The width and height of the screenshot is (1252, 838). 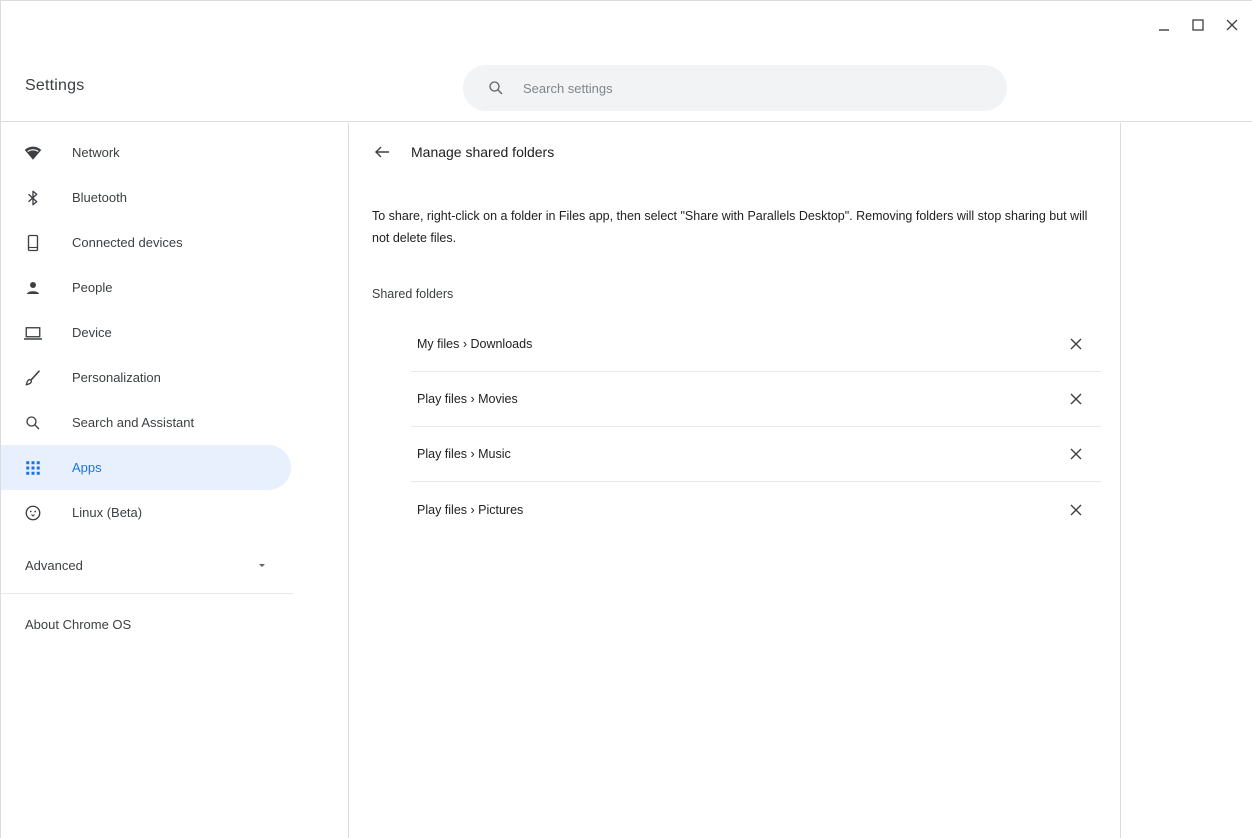 What do you see at coordinates (92, 287) in the screenshot?
I see `sidebar-item-label: People` at bounding box center [92, 287].